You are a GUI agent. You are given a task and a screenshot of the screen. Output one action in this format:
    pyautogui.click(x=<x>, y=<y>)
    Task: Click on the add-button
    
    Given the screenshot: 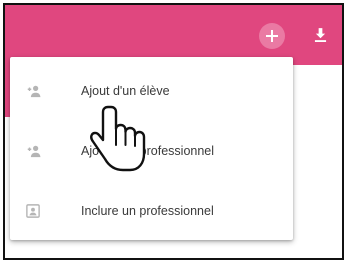 What is the action you would take?
    pyautogui.click(x=272, y=36)
    